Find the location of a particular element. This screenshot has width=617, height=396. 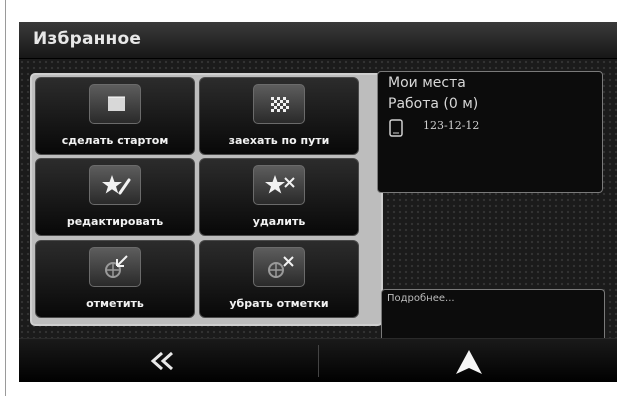

page-title: Избранное is located at coordinates (87, 39).